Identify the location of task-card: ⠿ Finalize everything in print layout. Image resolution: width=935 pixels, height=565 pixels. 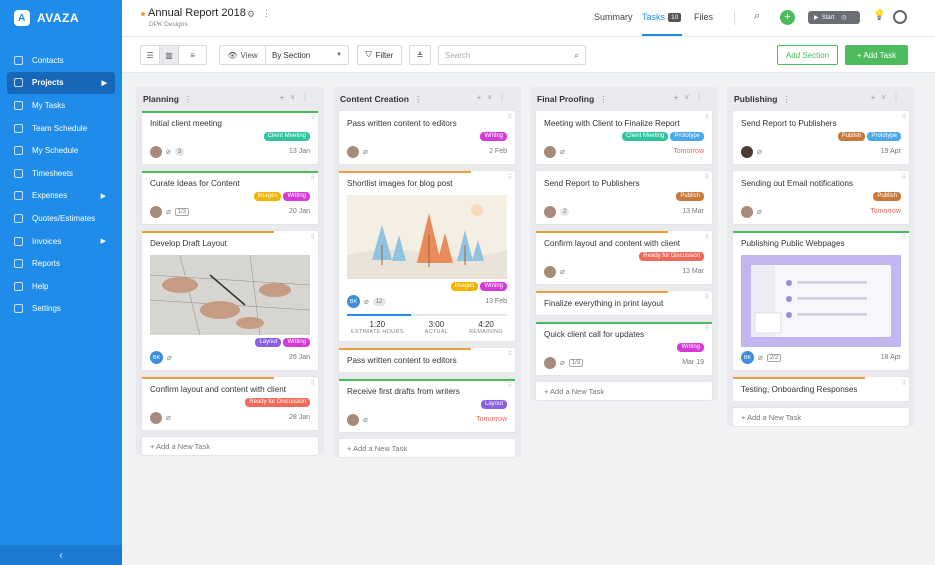
(624, 303).